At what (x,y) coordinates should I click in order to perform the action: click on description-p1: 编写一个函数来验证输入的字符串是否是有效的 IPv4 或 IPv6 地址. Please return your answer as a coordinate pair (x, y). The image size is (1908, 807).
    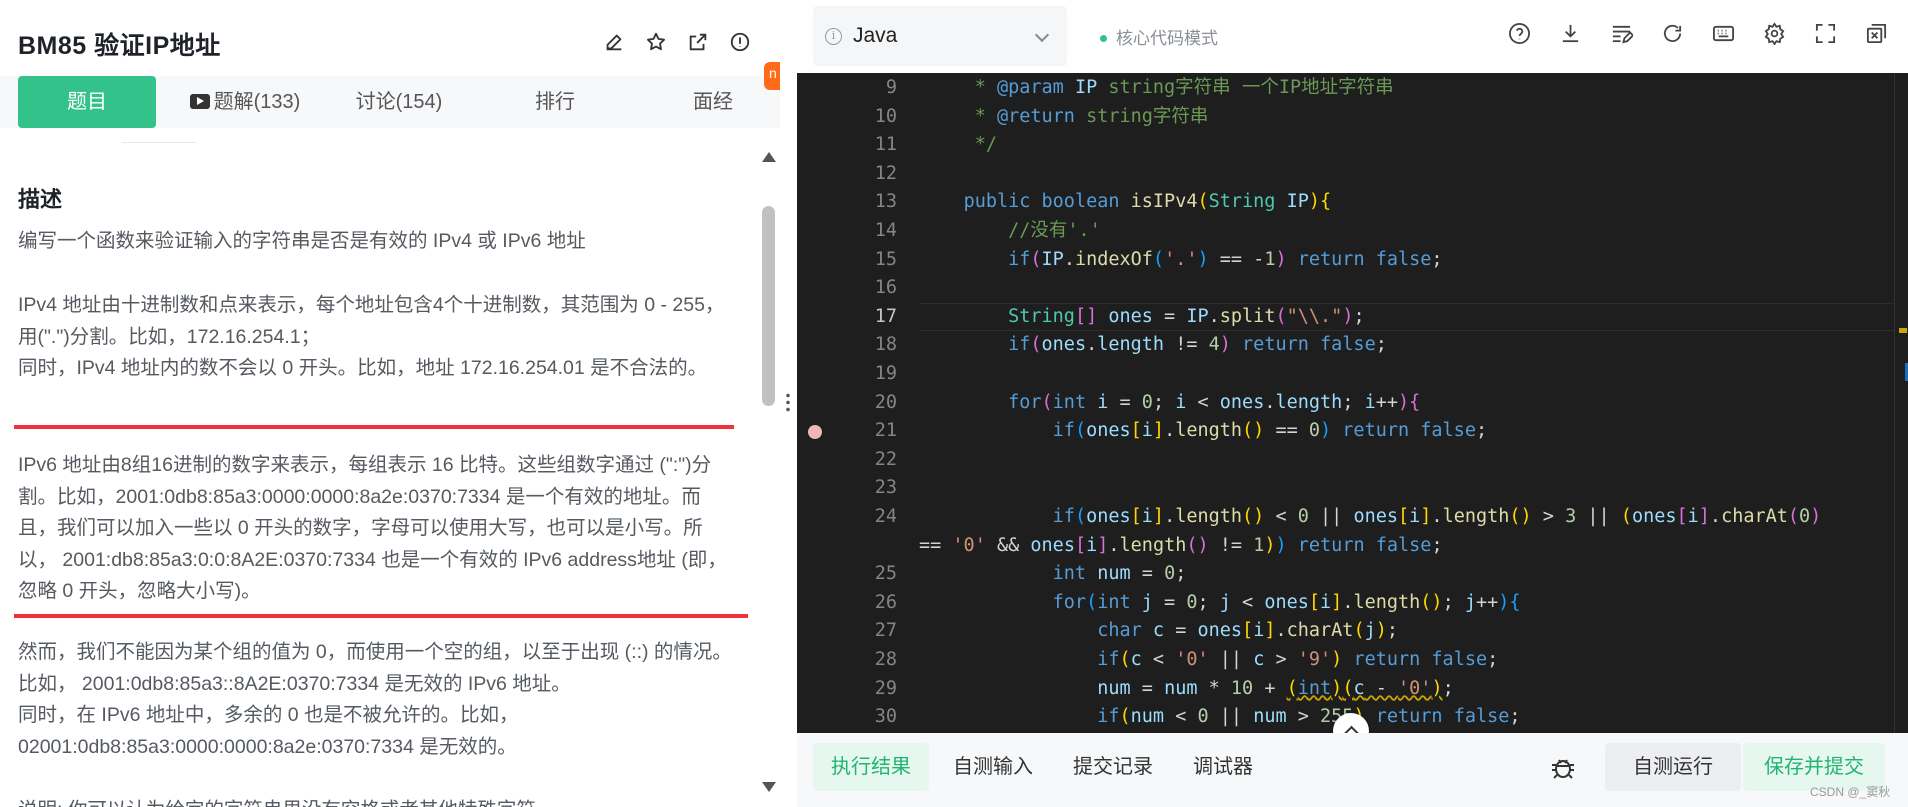
    Looking at the image, I should click on (302, 241).